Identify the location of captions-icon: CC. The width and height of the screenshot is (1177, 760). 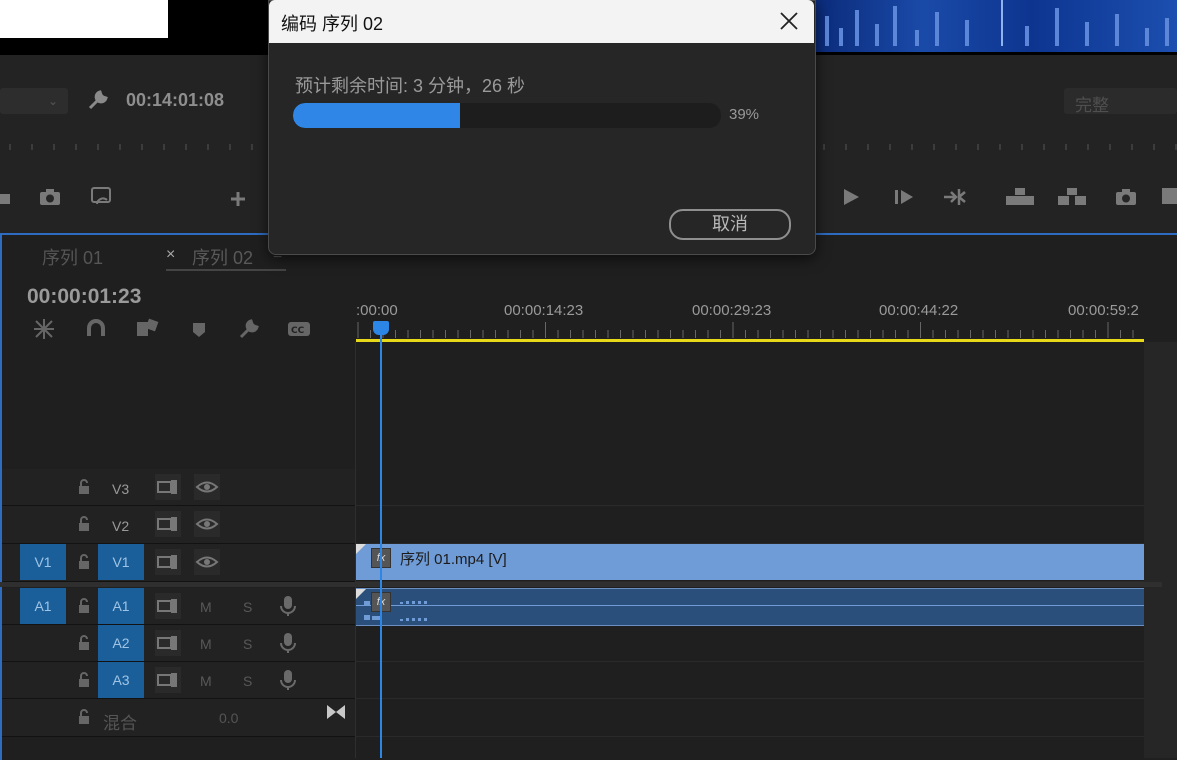
(299, 329).